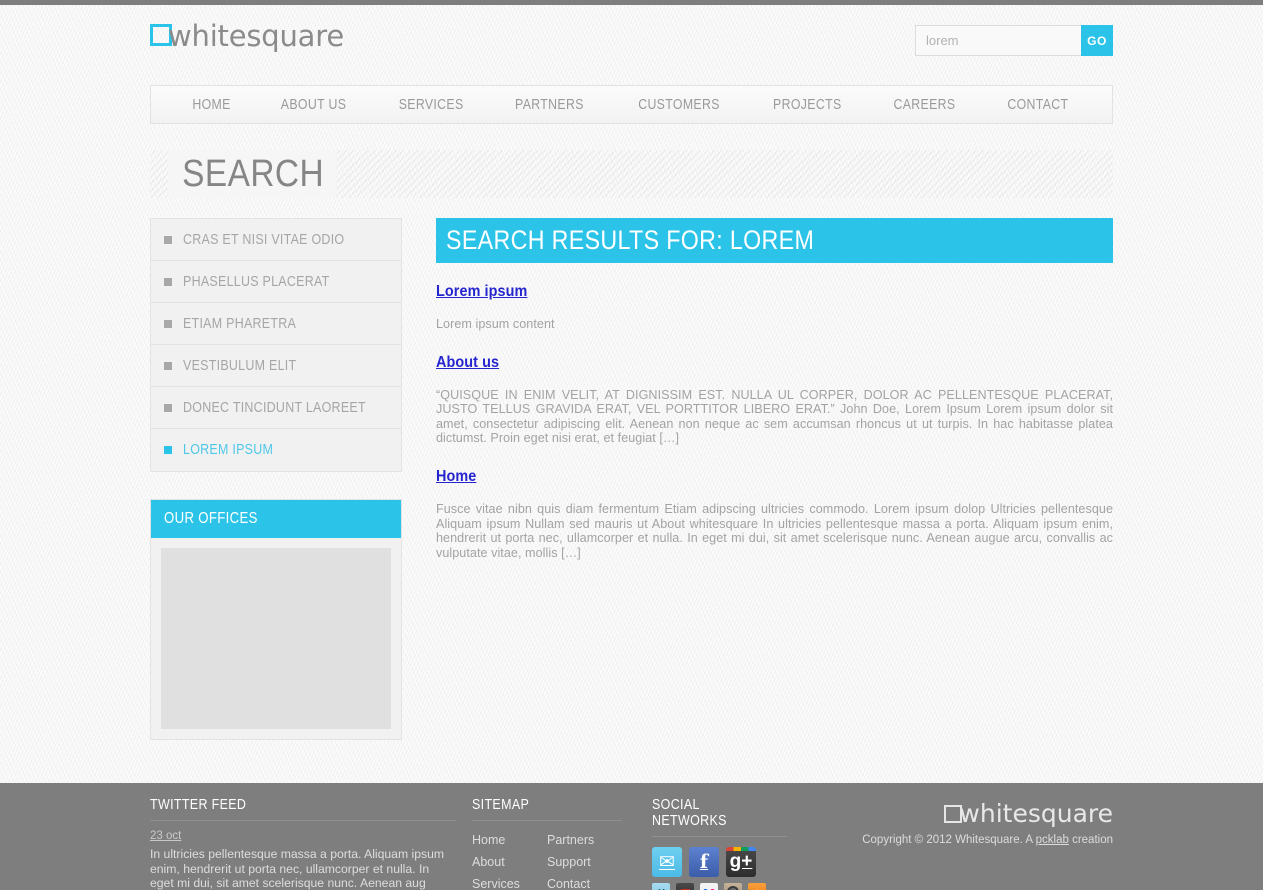 The height and width of the screenshot is (890, 1263). I want to click on nav-item-projects: PROJECTS, so click(807, 105).